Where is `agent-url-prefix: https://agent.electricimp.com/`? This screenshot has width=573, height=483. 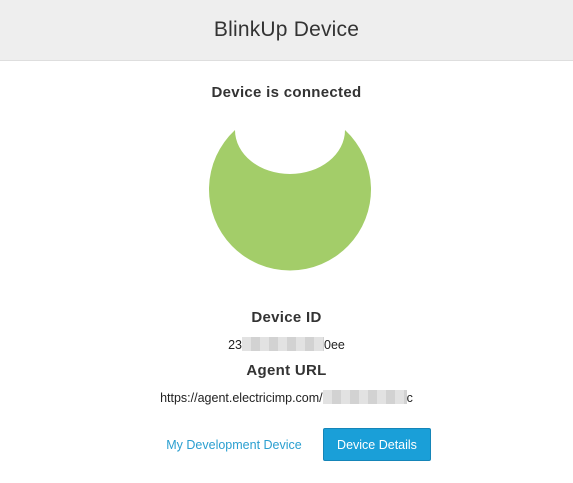 agent-url-prefix: https://agent.electricimp.com/ is located at coordinates (241, 398).